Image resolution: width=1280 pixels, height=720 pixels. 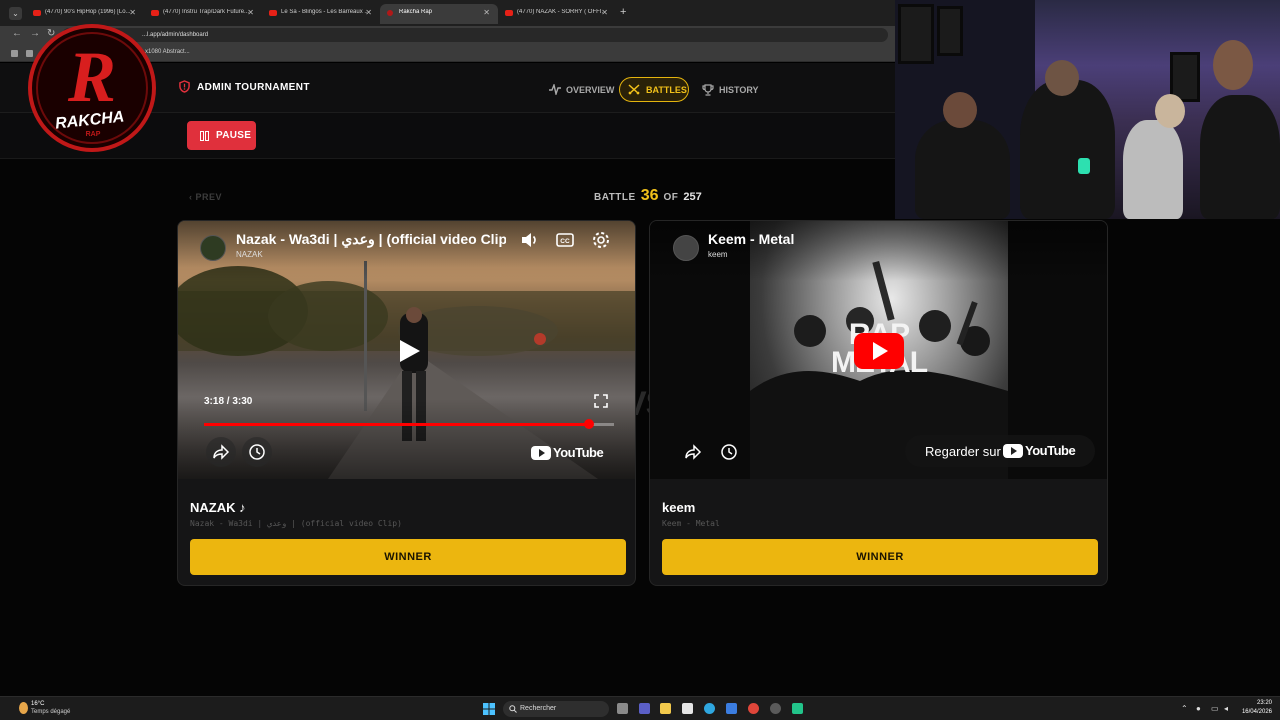 What do you see at coordinates (1084, 166) in the screenshot?
I see `microphone` at bounding box center [1084, 166].